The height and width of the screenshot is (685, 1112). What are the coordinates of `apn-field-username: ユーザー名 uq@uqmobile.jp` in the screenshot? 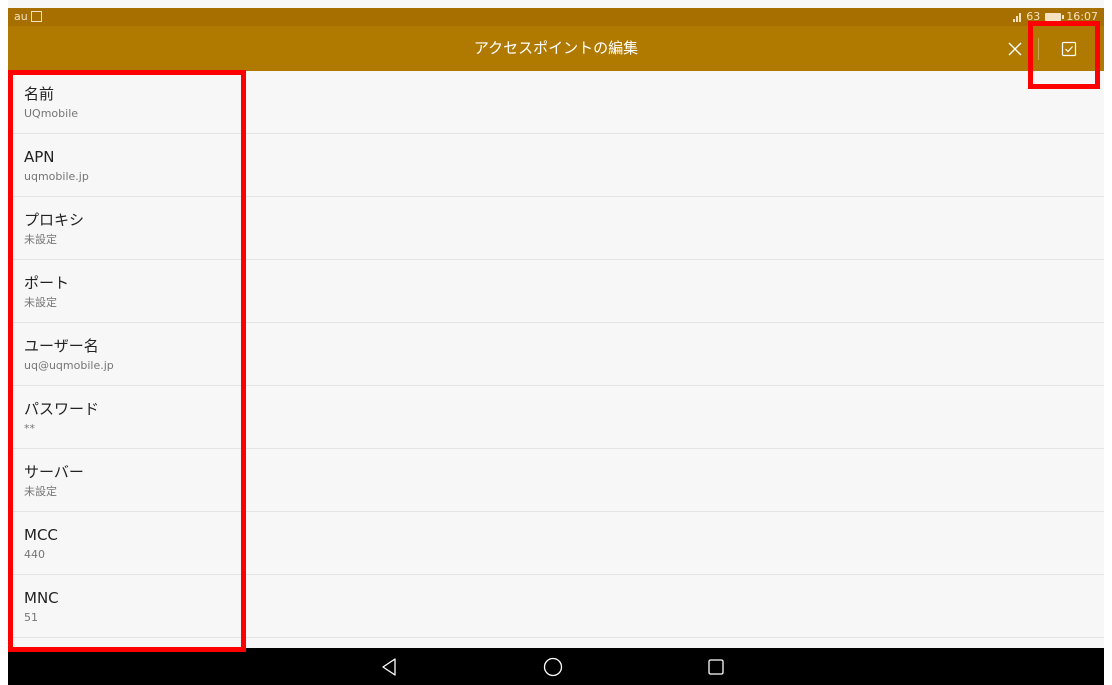 It's located at (556, 354).